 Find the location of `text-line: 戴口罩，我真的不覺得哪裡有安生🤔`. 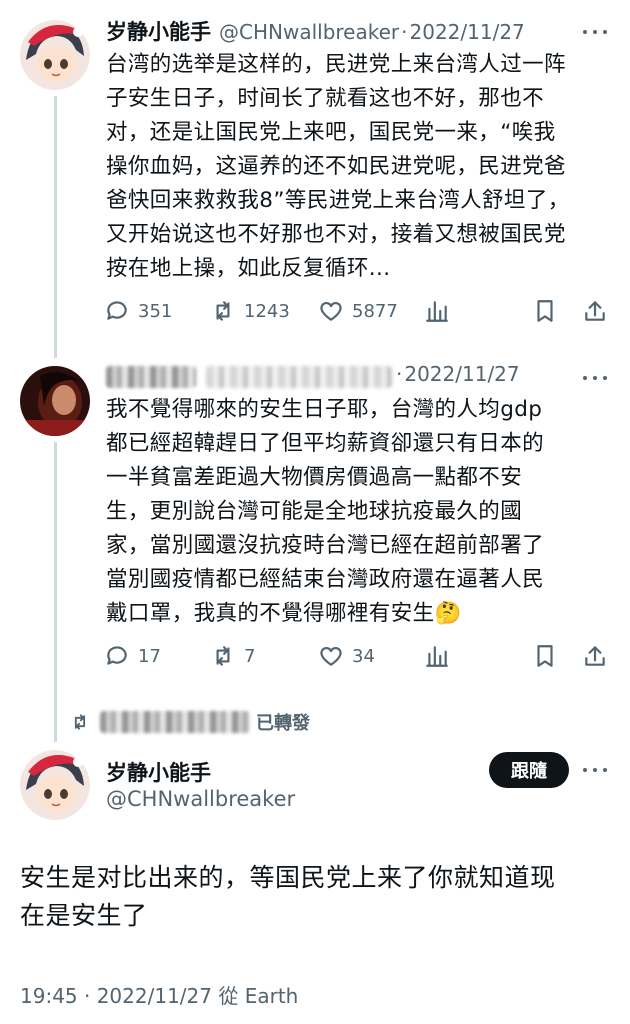

text-line: 戴口罩，我真的不覺得哪裡有安生🤔 is located at coordinates (325, 614).